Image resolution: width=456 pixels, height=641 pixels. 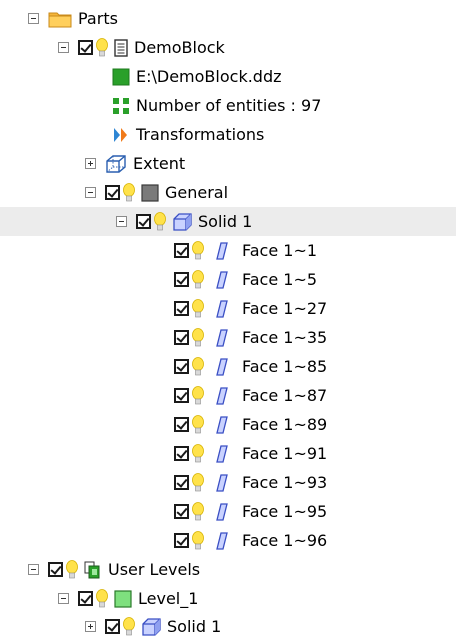 What do you see at coordinates (60, 19) in the screenshot?
I see `folder-icon` at bounding box center [60, 19].